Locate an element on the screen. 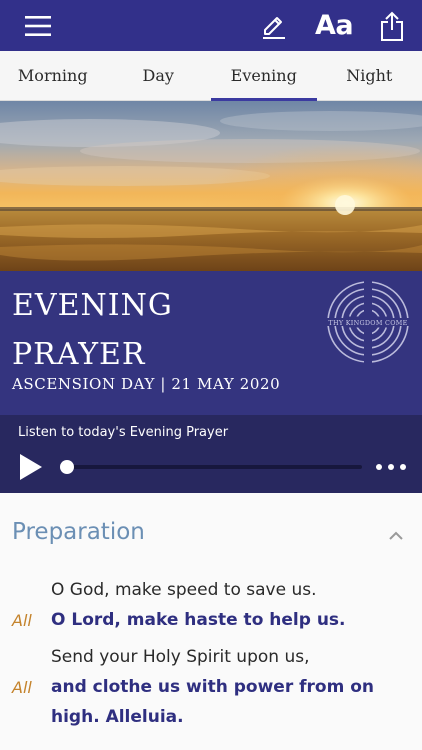 The height and width of the screenshot is (750, 422). response-line: high. Alleluia. is located at coordinates (117, 717).